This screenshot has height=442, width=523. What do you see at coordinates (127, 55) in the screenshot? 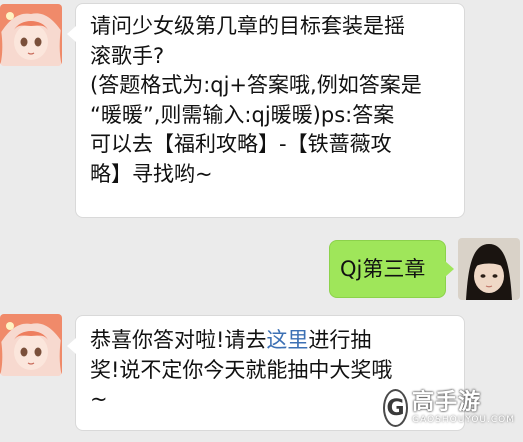
I see `message-line: 滚歌手?` at bounding box center [127, 55].